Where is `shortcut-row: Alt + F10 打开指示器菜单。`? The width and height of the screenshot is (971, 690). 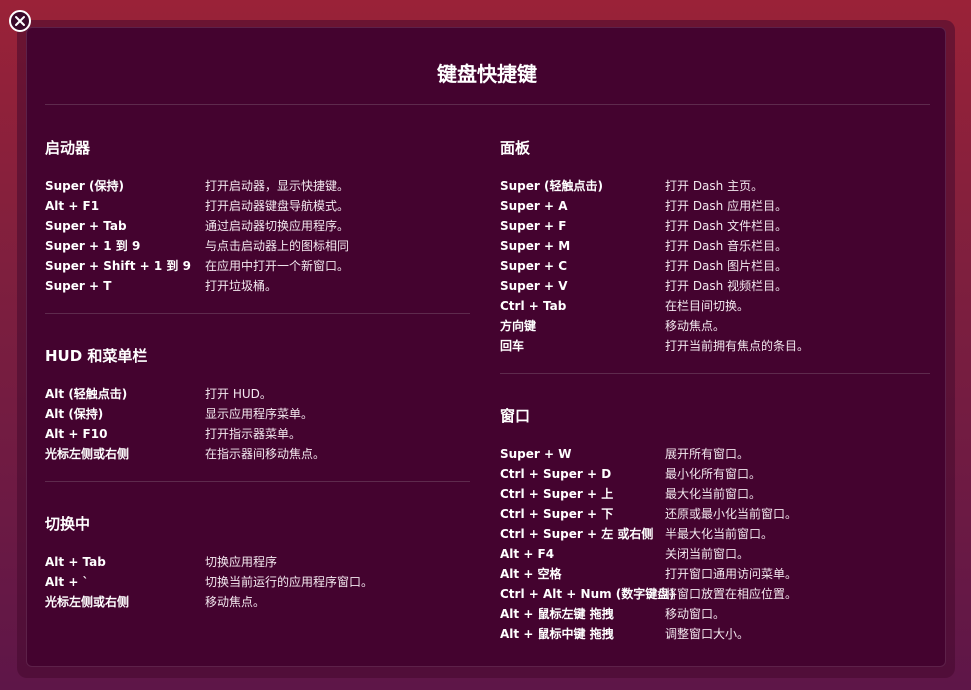
shortcut-row: Alt + F10 打开指示器菜单。 is located at coordinates (185, 434).